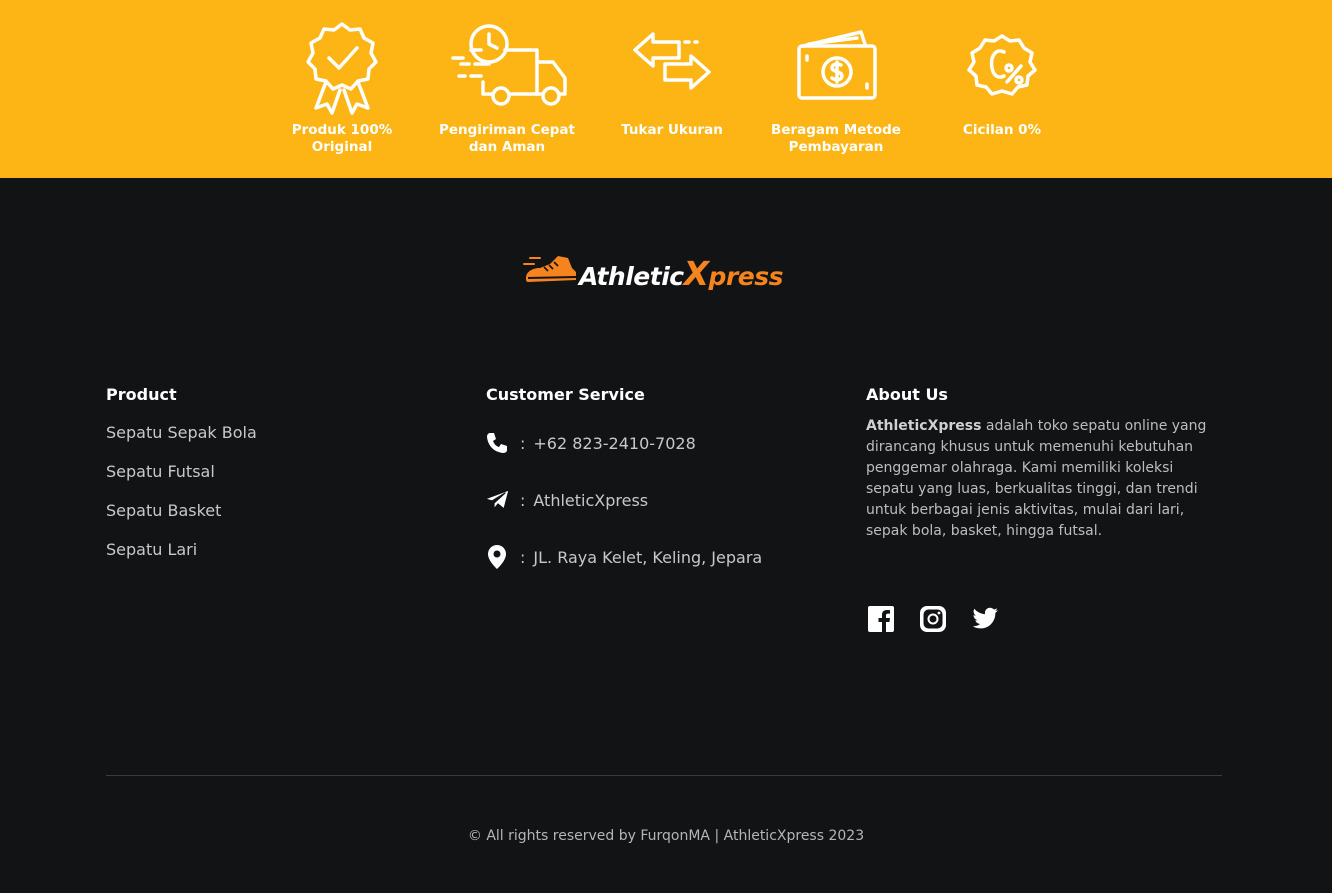  Describe the element at coordinates (506, 138) in the screenshot. I see `feature-label: Pengiriman Cepat dan Aman` at that location.